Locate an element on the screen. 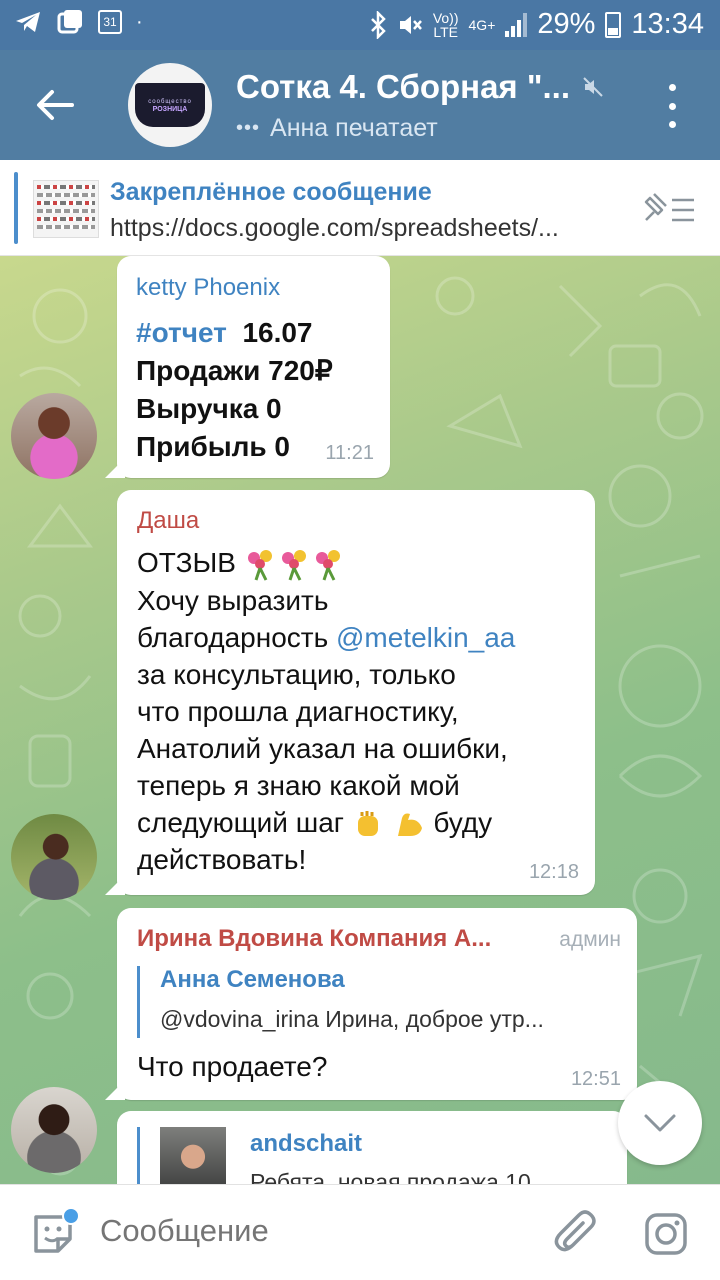 Image resolution: width=720 pixels, height=1280 pixels. message-sender: ketty Phoenix is located at coordinates (208, 288).